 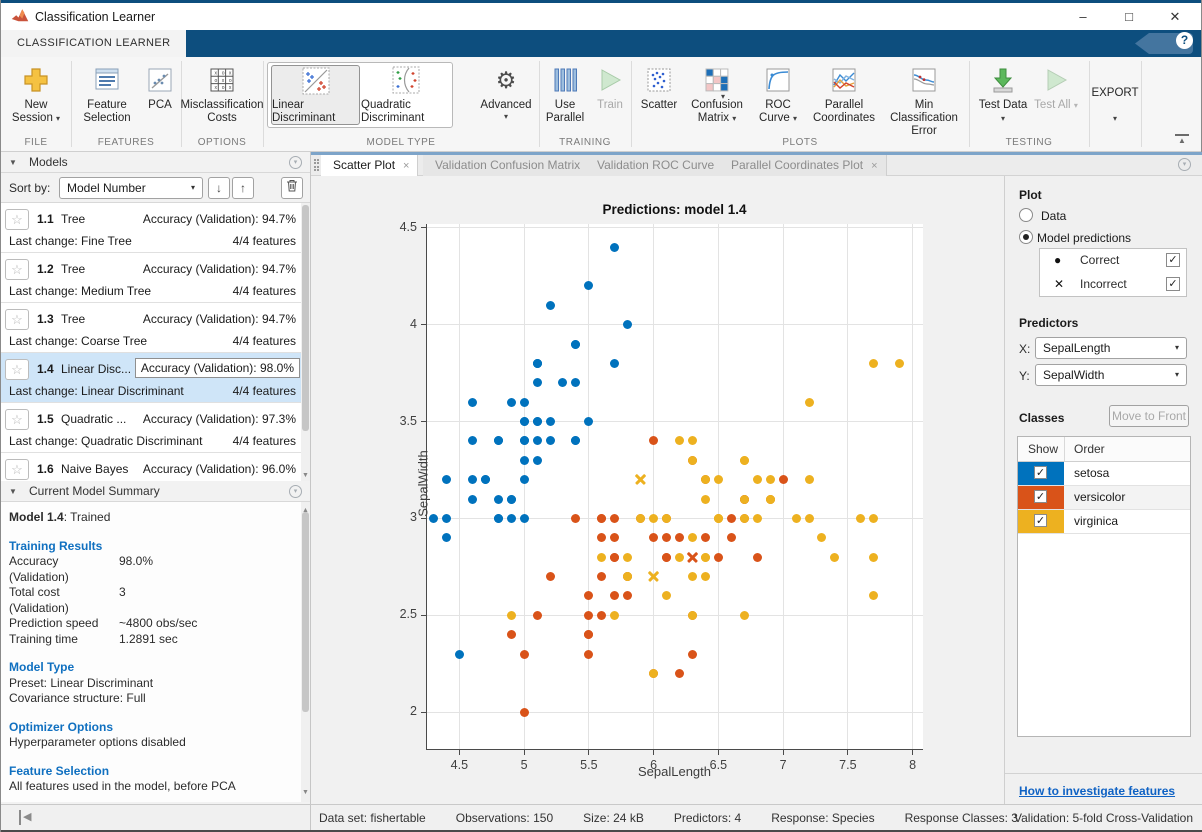 I want to click on class-row-virginica: ✓ virginica, so click(x=1104, y=522).